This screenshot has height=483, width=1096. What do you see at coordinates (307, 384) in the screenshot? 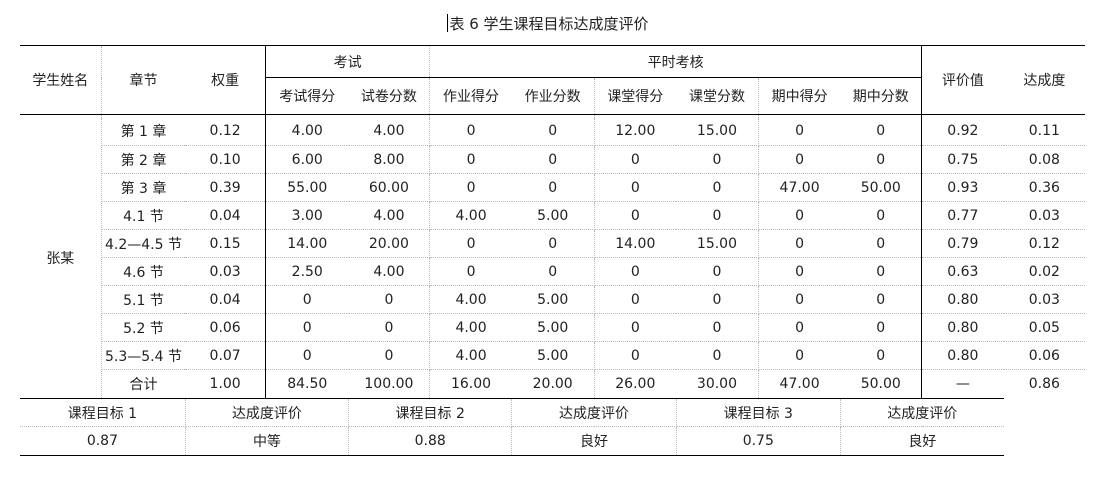
I see `cell-exam-score: 84.50` at bounding box center [307, 384].